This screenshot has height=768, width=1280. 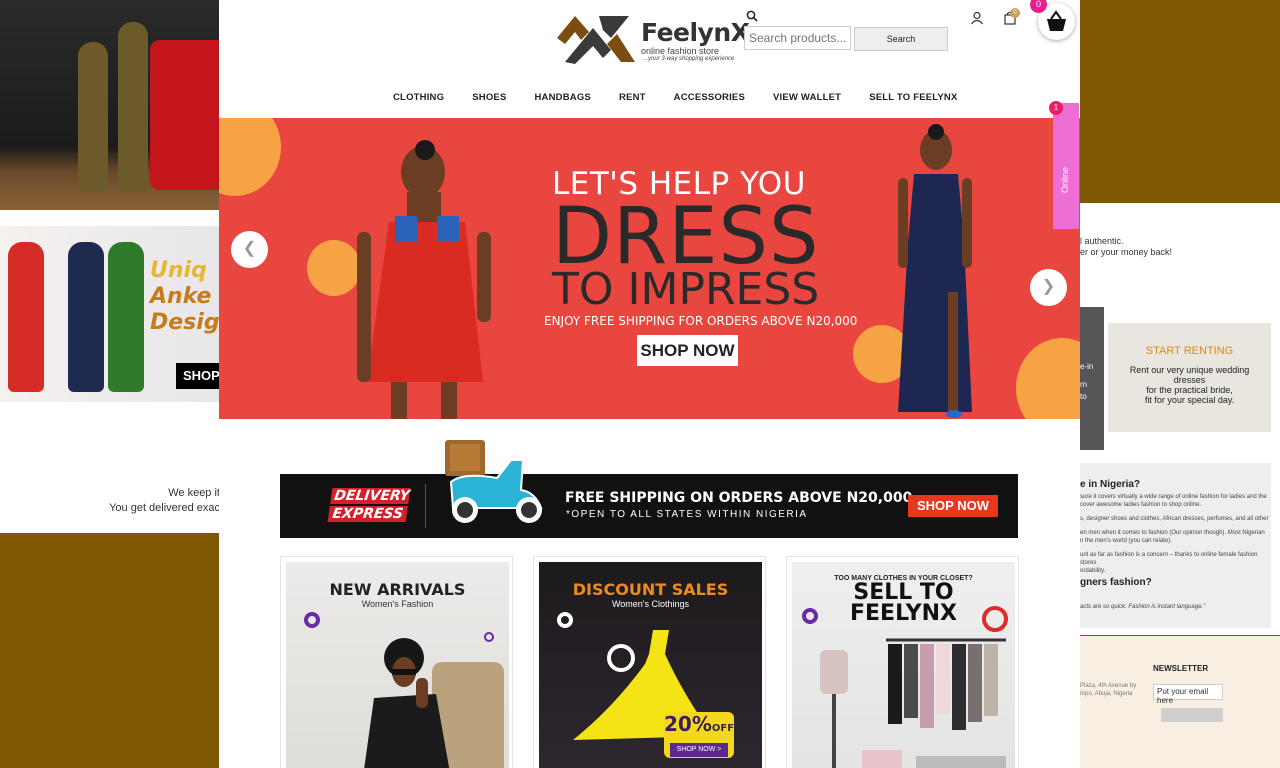 What do you see at coordinates (680, 51) in the screenshot?
I see `brand-tagline: online fashion store` at bounding box center [680, 51].